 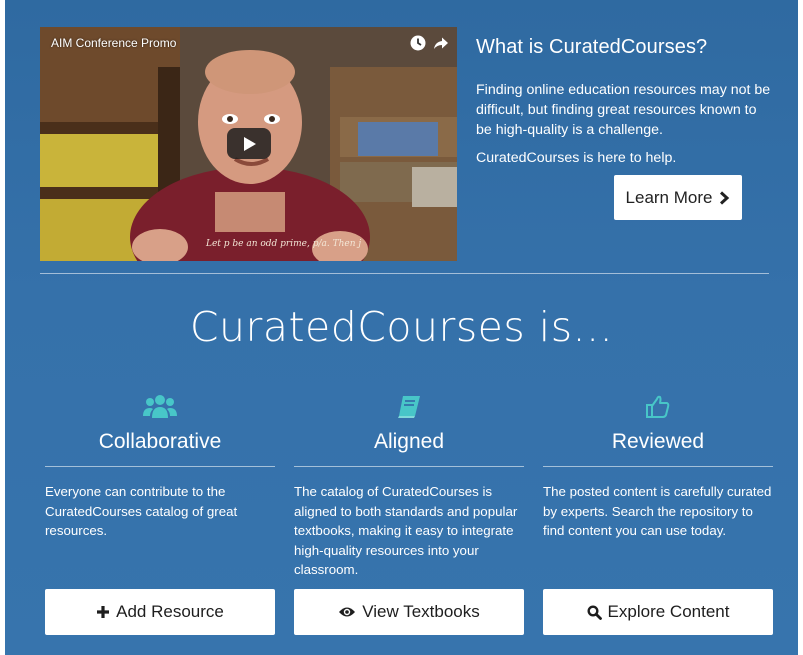 What do you see at coordinates (114, 43) in the screenshot?
I see `video-title: AIM Conference Promo` at bounding box center [114, 43].